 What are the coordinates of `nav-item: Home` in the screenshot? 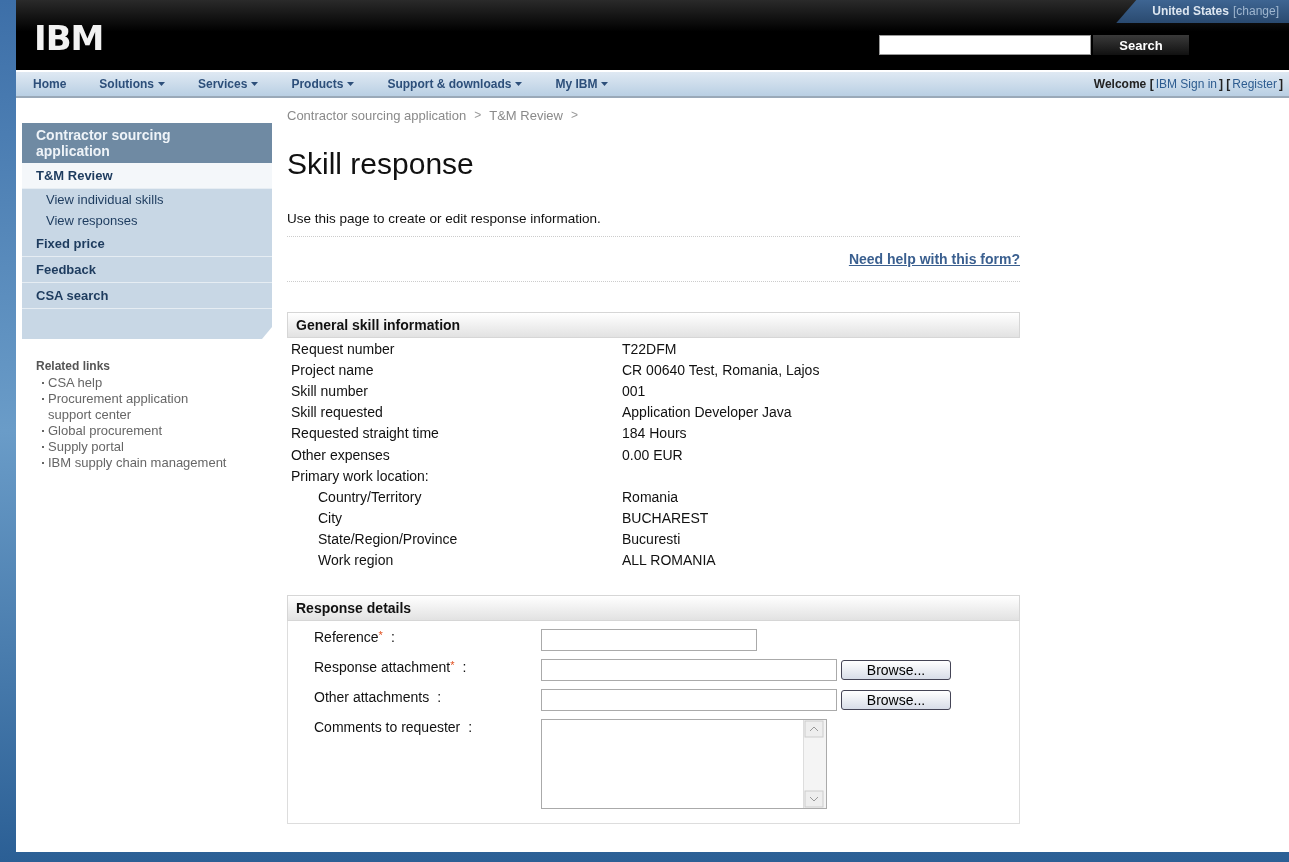 It's located at (50, 84).